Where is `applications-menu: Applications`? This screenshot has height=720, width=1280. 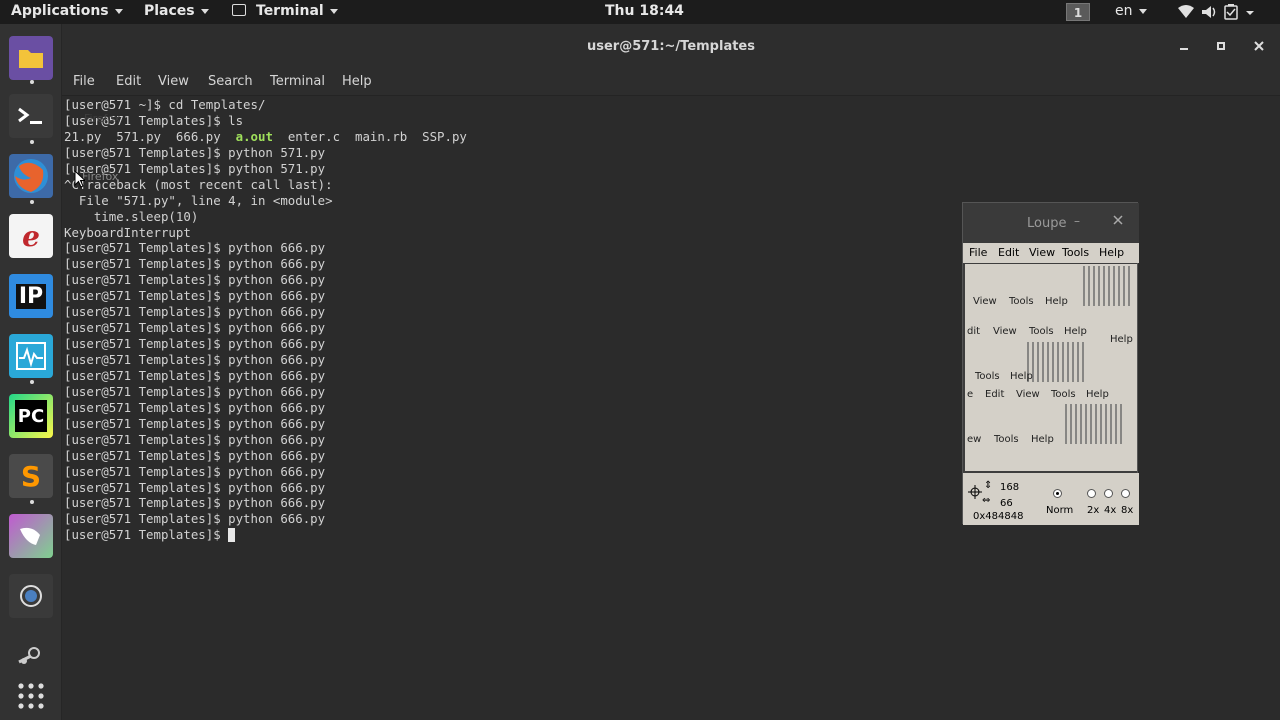
applications-menu: Applications is located at coordinates (67, 11).